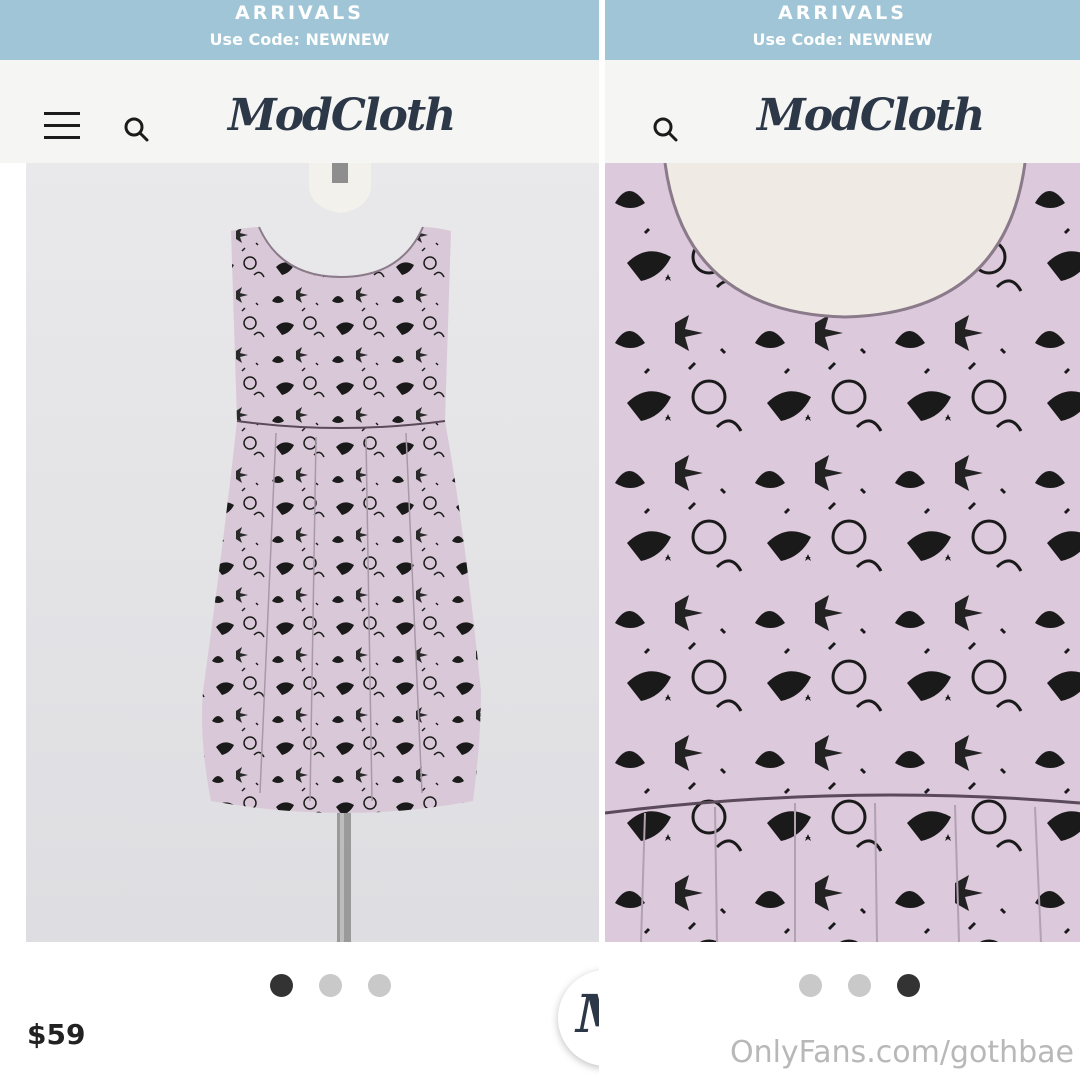 The image size is (1080, 1080). What do you see at coordinates (587, 1014) in the screenshot?
I see `fab-logo-letter: M` at bounding box center [587, 1014].